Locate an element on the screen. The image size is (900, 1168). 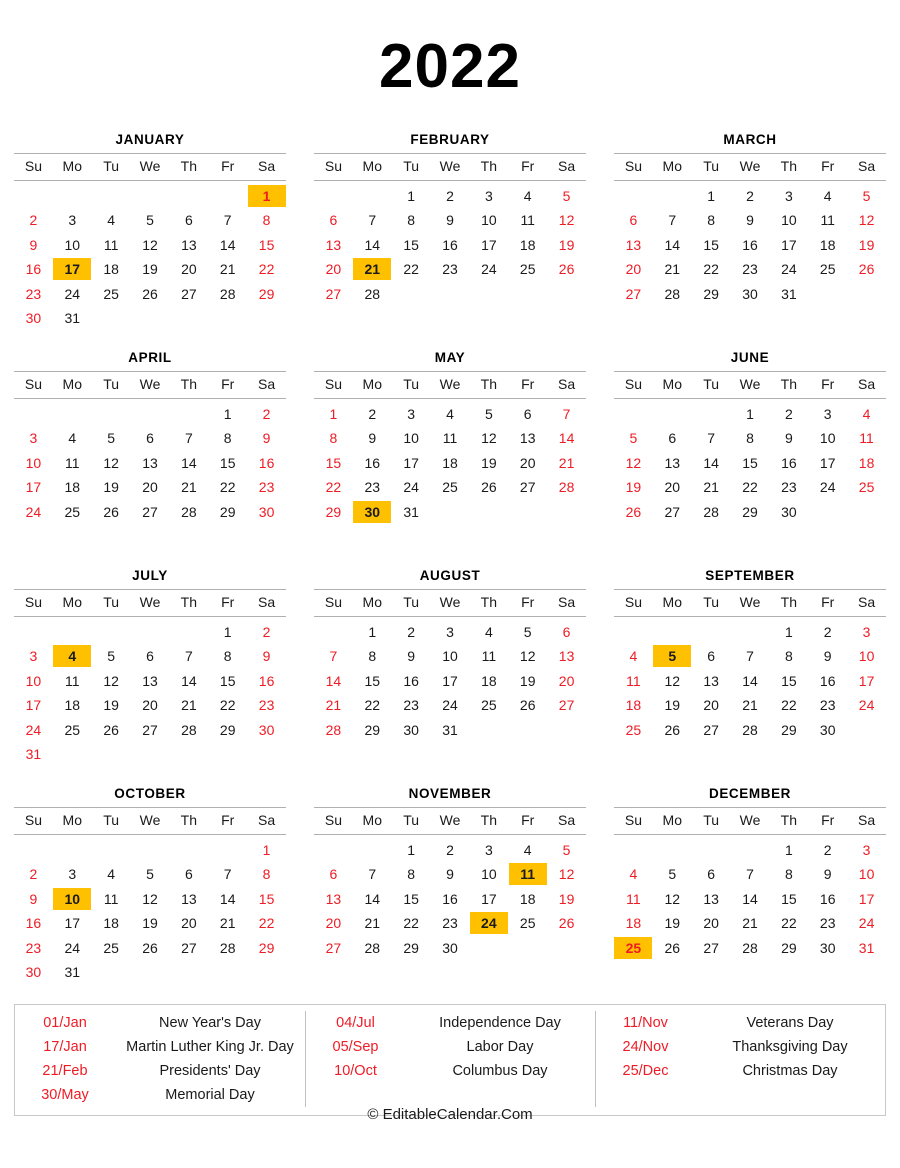
day-cell: 22 is located at coordinates (227, 487).